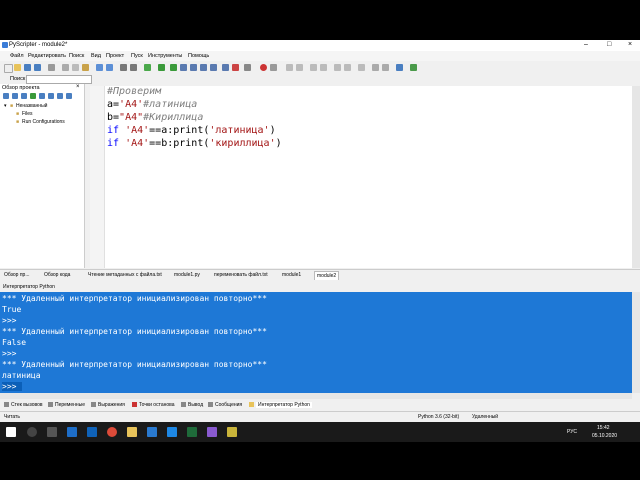 This screenshot has height=480, width=640. Describe the element at coordinates (147, 67) in the screenshot. I see `syntax-check-icon` at that location.